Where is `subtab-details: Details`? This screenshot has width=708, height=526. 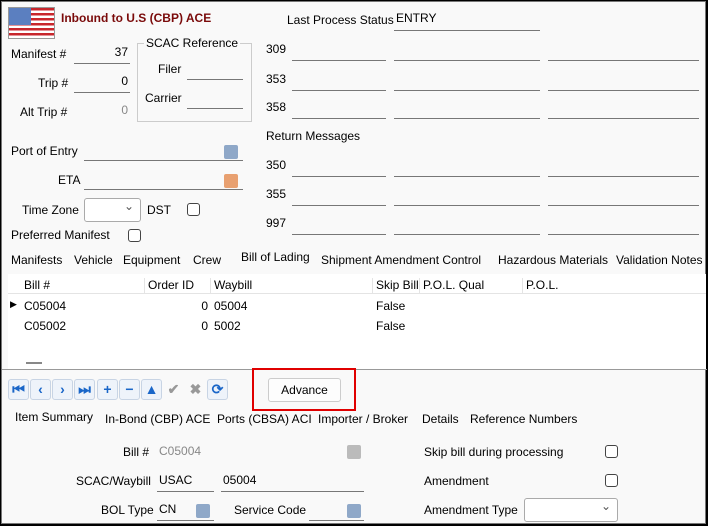 subtab-details: Details is located at coordinates (440, 419).